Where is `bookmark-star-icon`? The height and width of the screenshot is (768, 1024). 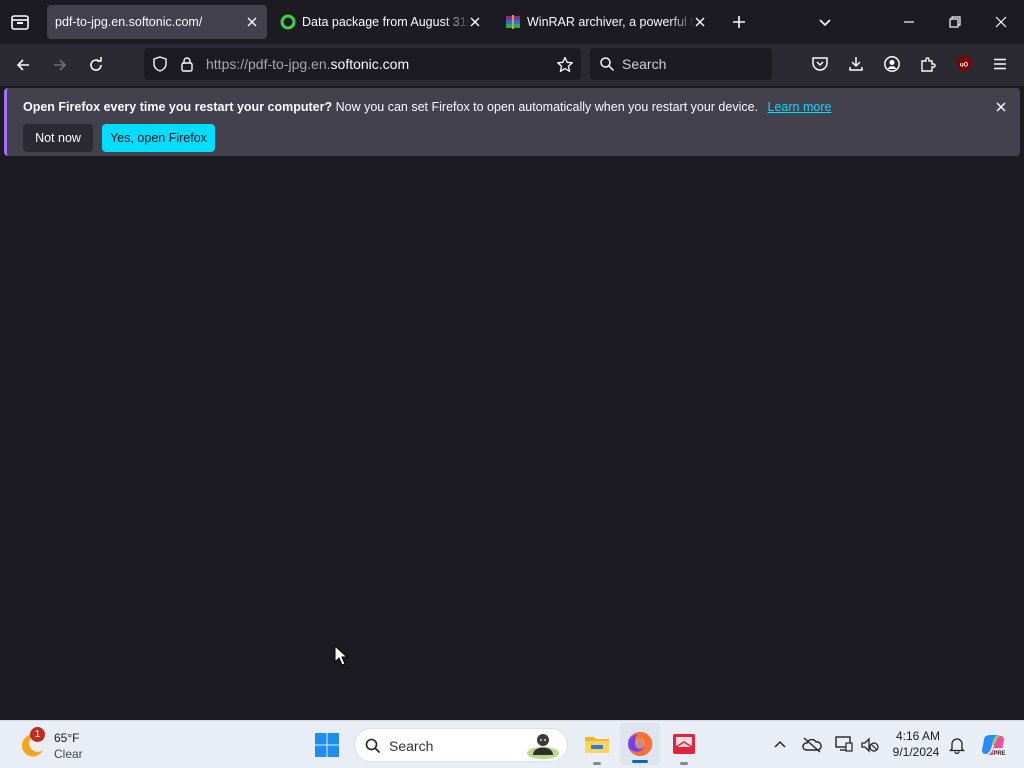 bookmark-star-icon is located at coordinates (565, 65).